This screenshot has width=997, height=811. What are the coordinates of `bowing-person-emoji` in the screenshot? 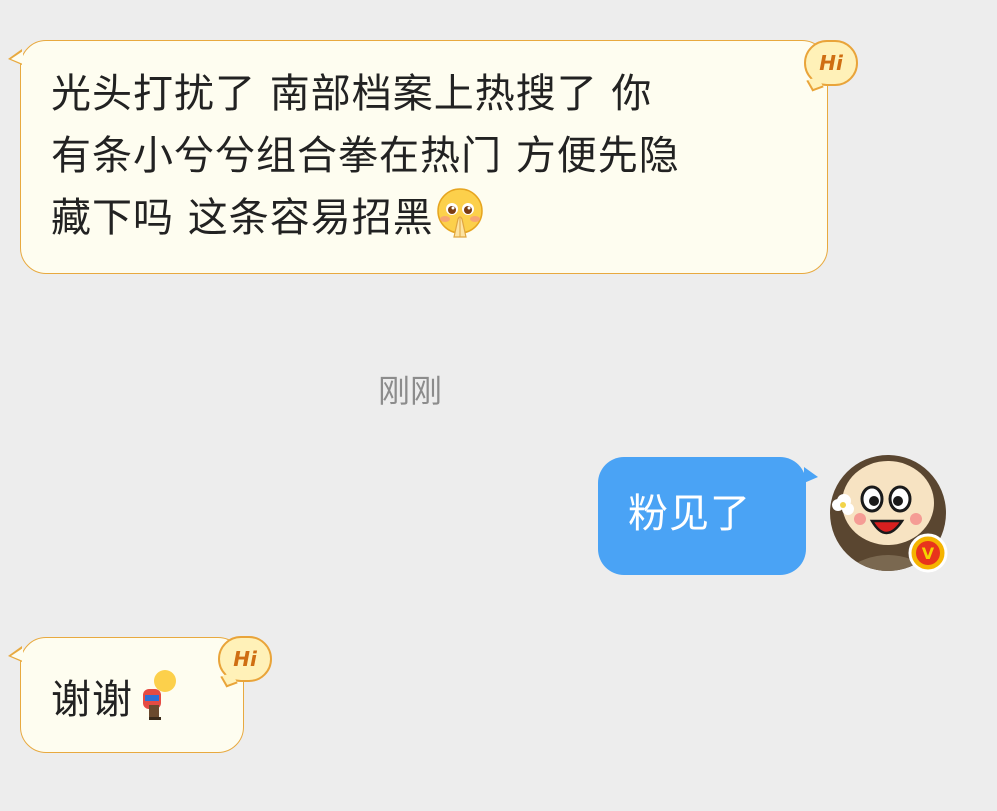 It's located at (157, 702).